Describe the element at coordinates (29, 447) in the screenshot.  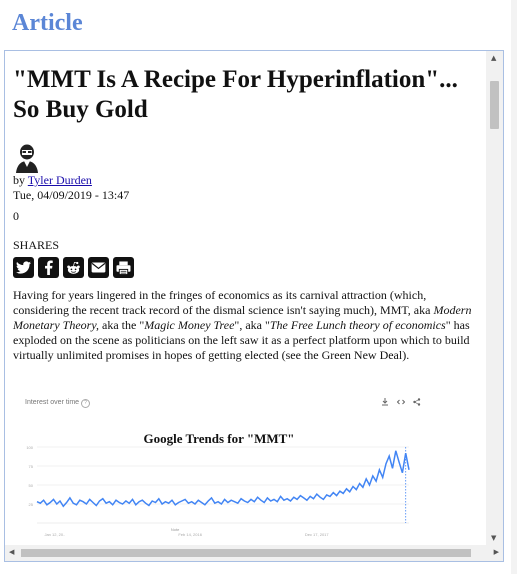
I see `y-tick-label: 100` at that location.